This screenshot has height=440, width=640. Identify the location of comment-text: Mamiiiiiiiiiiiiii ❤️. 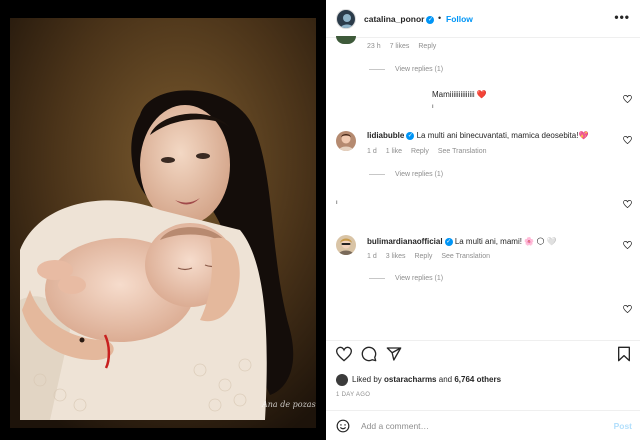
(459, 94).